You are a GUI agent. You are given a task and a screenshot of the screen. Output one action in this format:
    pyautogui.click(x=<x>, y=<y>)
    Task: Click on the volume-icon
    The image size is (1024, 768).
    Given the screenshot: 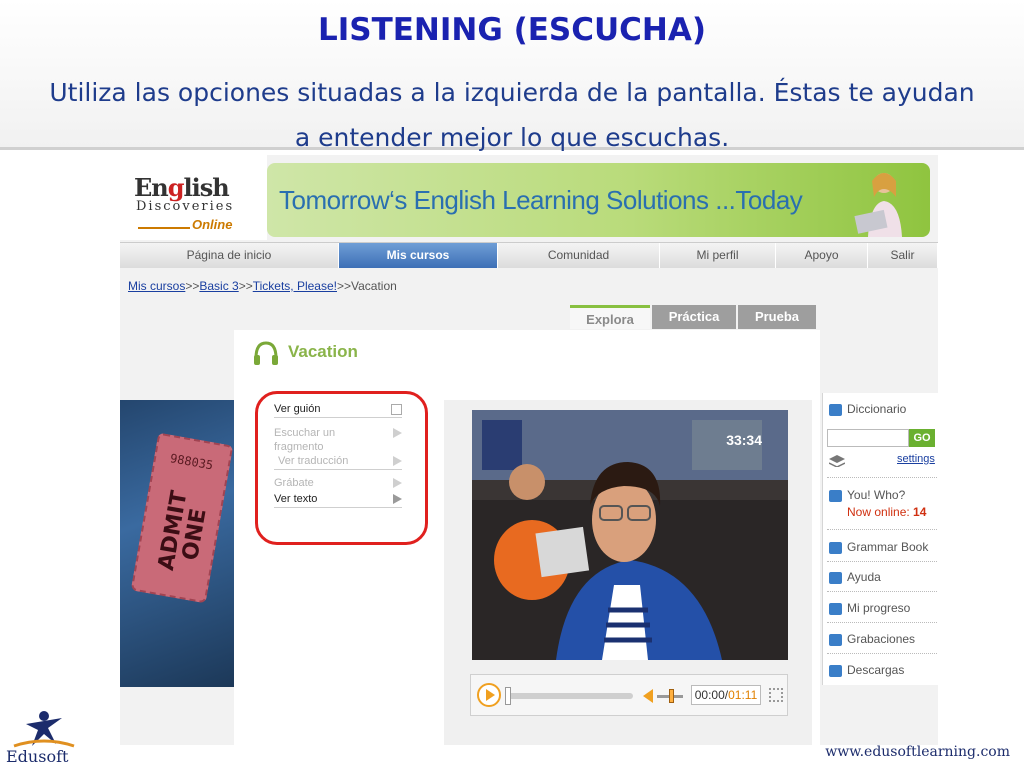 What is the action you would take?
    pyautogui.click(x=648, y=696)
    